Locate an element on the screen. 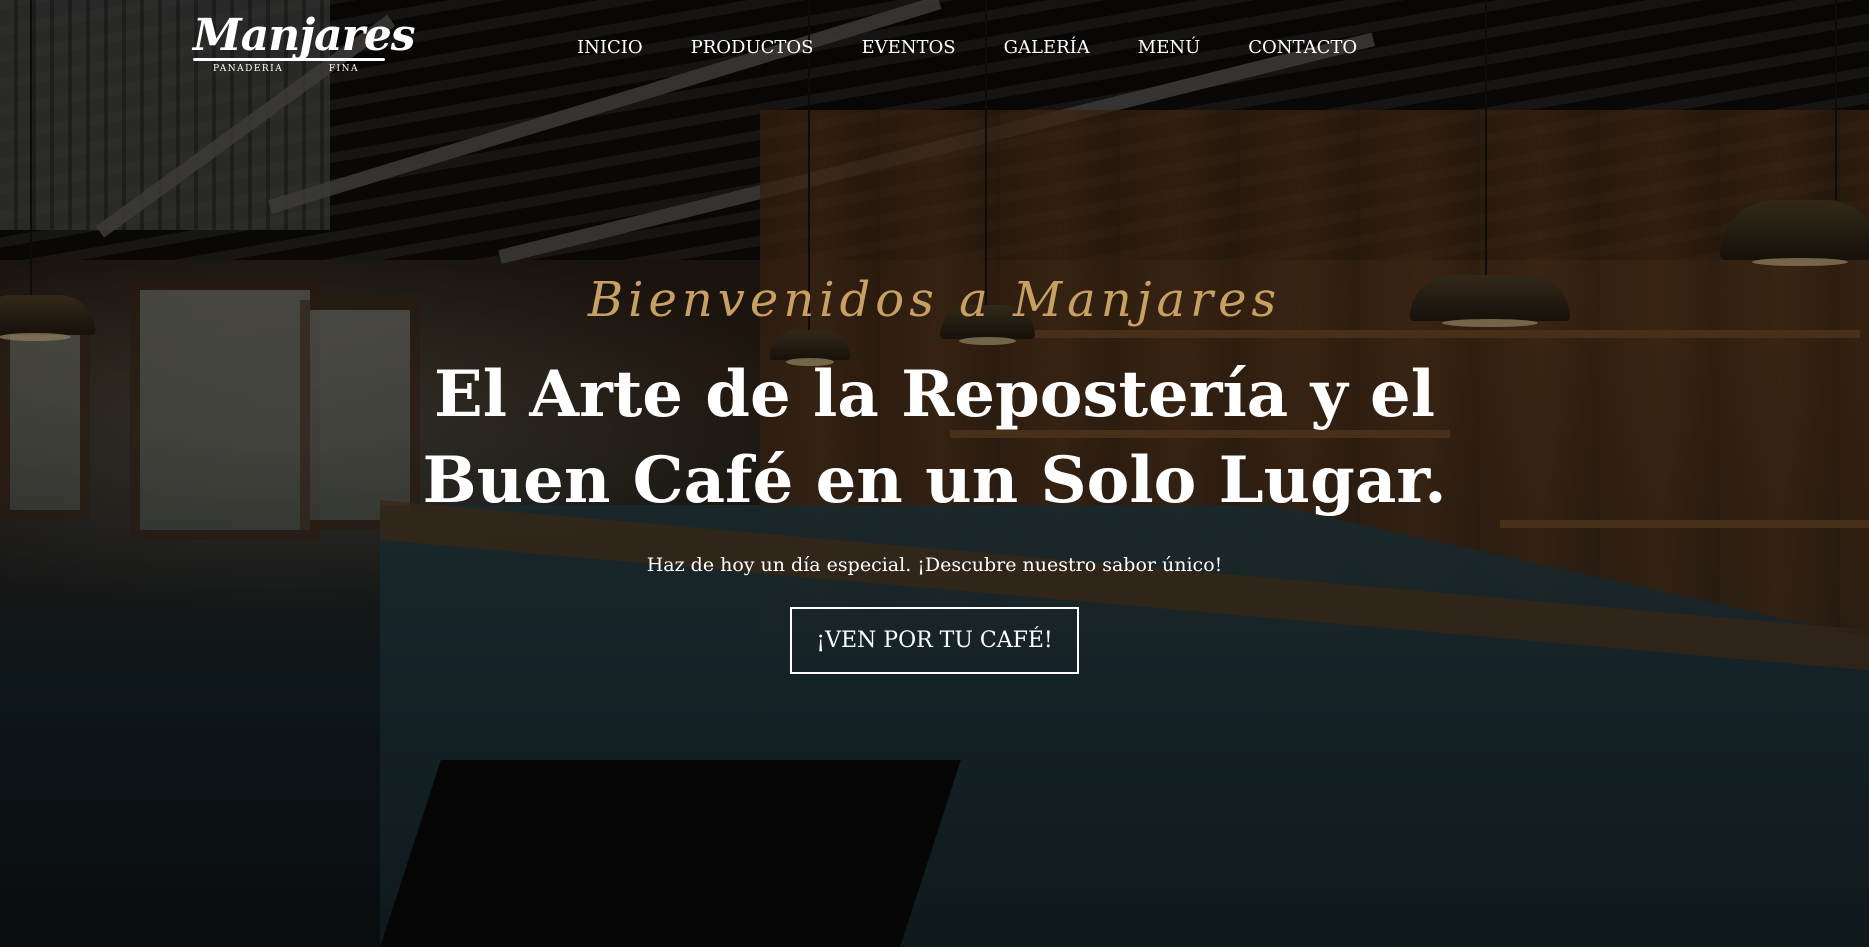  nav-item-contacto: CONTACTO is located at coordinates (1302, 48).